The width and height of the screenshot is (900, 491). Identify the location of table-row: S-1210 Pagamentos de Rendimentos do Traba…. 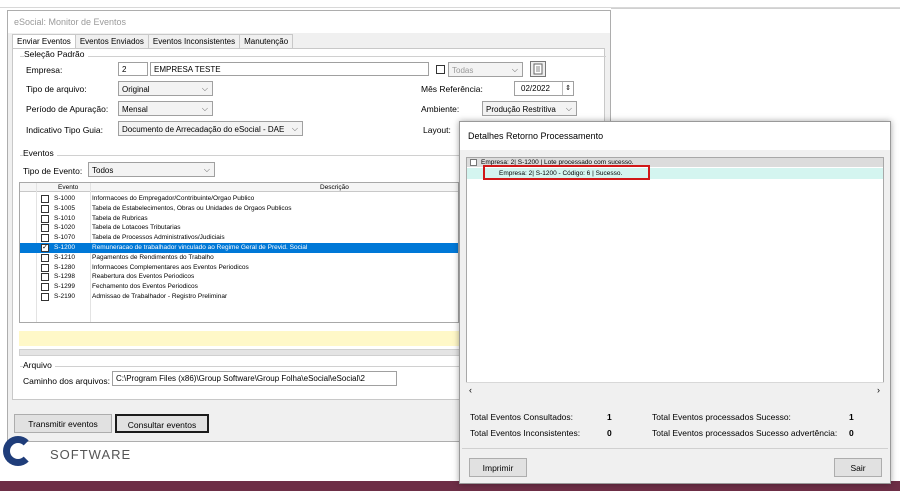
(239, 258).